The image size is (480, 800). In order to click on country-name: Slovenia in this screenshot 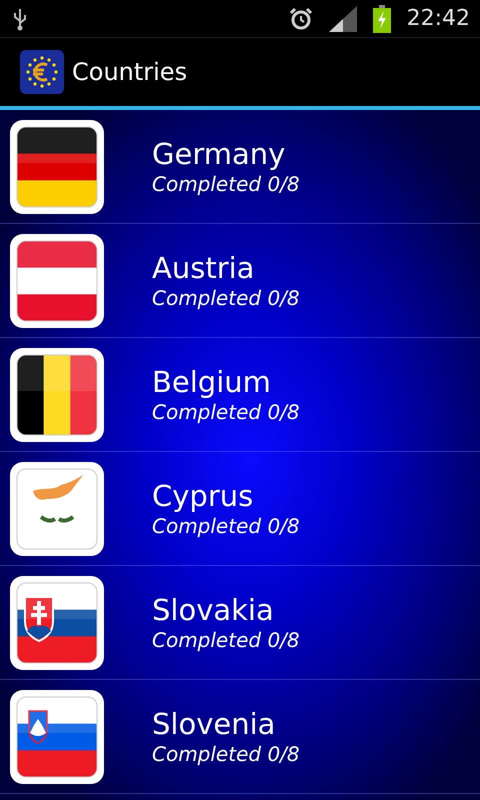, I will do `click(226, 724)`.